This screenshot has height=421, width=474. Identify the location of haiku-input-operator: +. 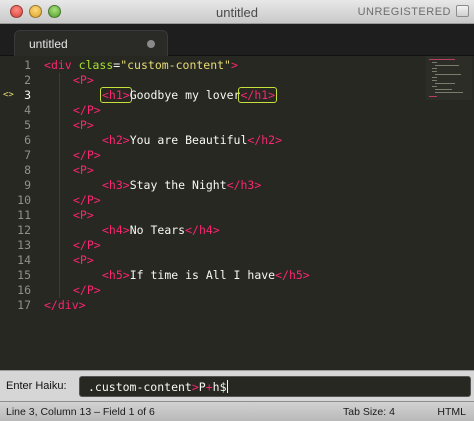
(209, 387).